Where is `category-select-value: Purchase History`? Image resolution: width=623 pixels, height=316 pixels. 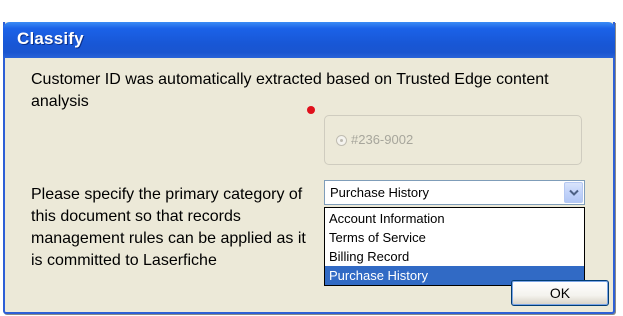
category-select-value: Purchase History is located at coordinates (379, 192).